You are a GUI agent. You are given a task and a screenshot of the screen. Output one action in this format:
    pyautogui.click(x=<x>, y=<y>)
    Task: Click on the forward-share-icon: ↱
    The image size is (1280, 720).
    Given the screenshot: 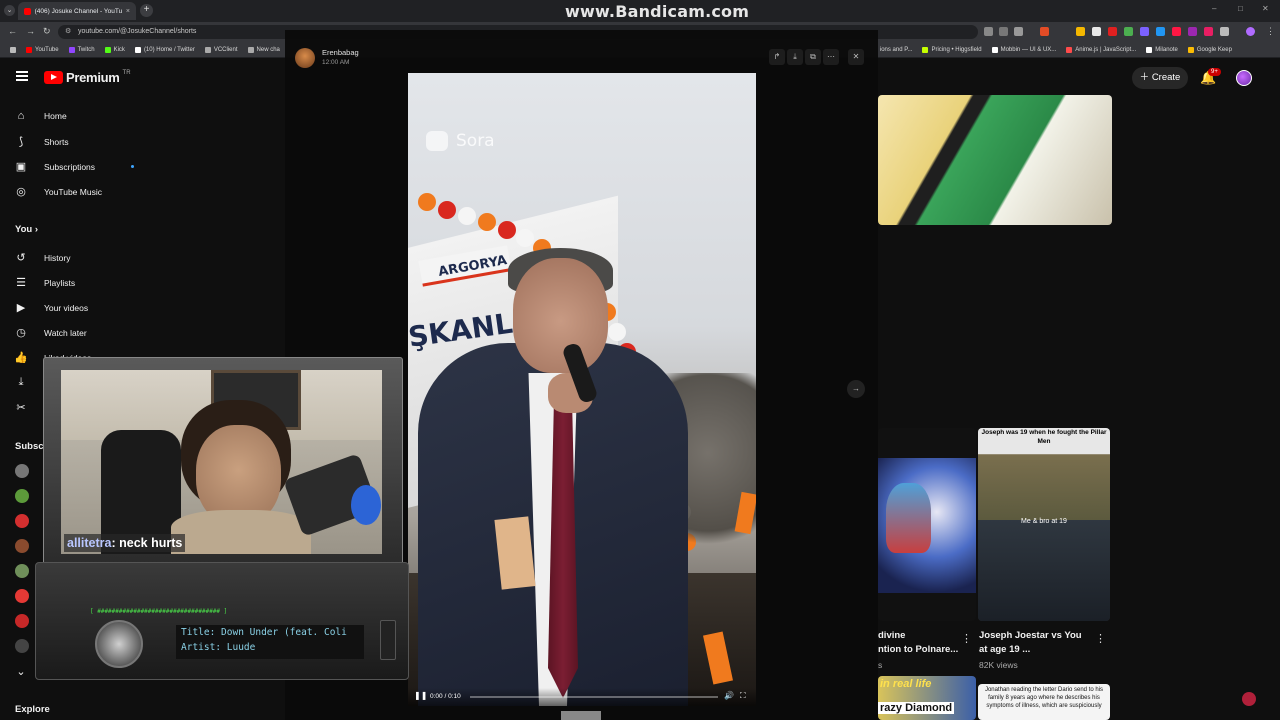 What is the action you would take?
    pyautogui.click(x=777, y=57)
    